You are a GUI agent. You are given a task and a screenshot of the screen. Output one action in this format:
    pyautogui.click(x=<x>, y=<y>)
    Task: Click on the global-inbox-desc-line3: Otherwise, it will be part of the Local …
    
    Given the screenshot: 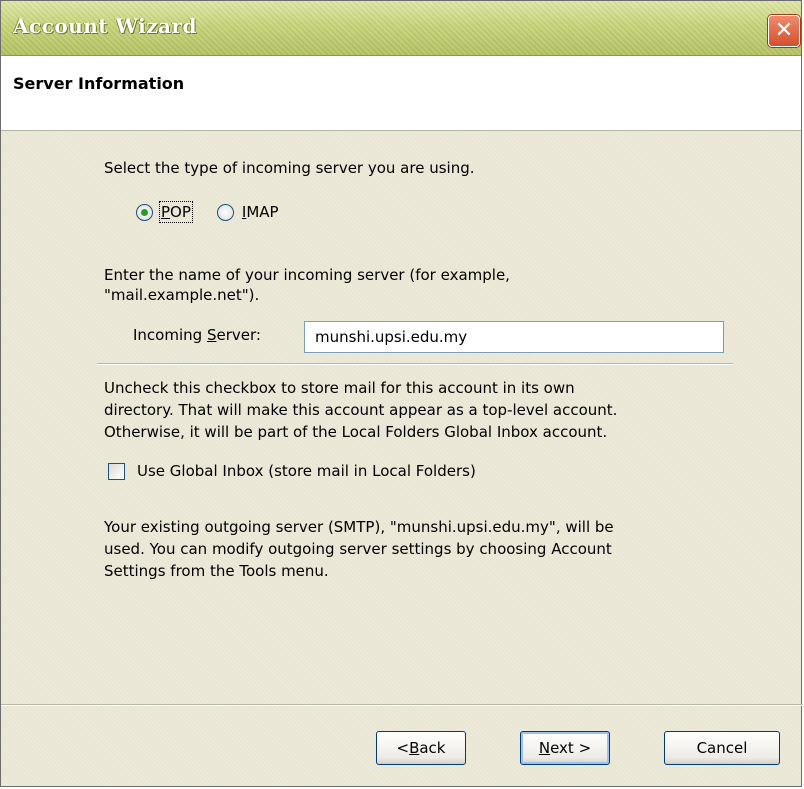 What is the action you would take?
    pyautogui.click(x=356, y=432)
    